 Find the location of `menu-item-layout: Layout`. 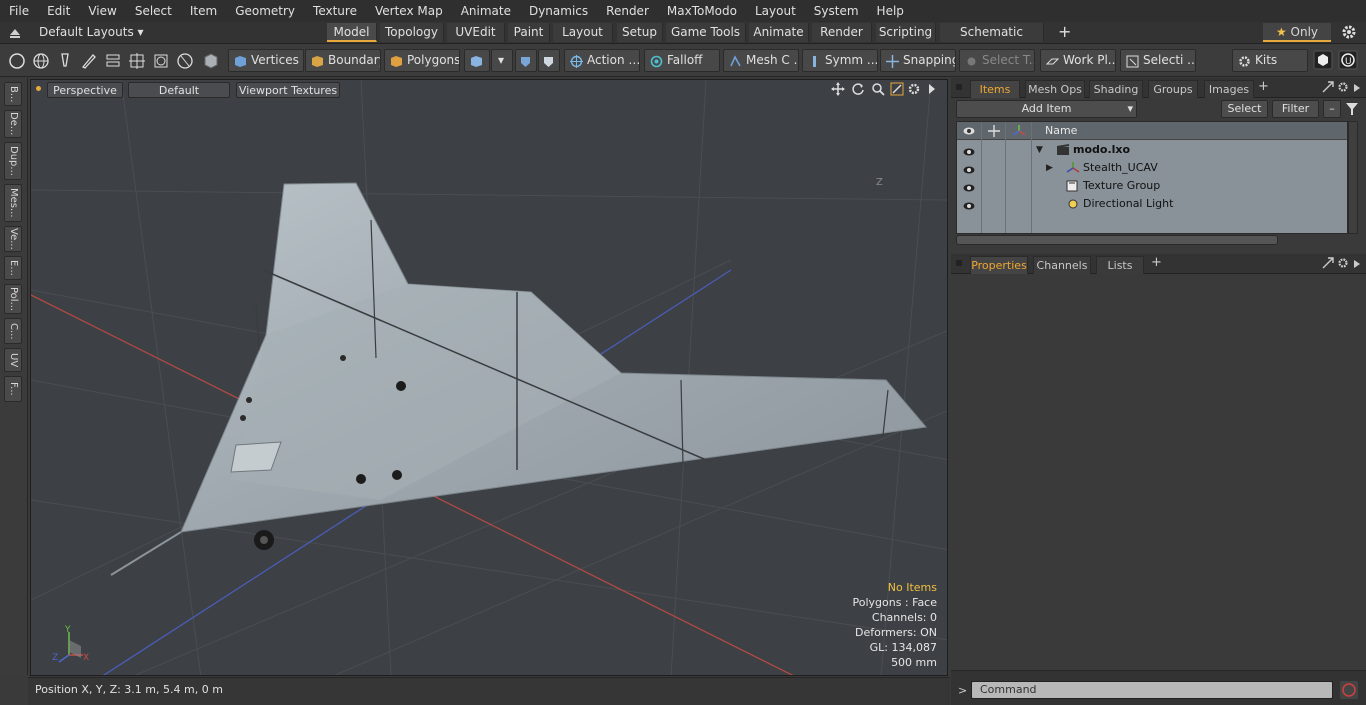

menu-item-layout: Layout is located at coordinates (775, 11).